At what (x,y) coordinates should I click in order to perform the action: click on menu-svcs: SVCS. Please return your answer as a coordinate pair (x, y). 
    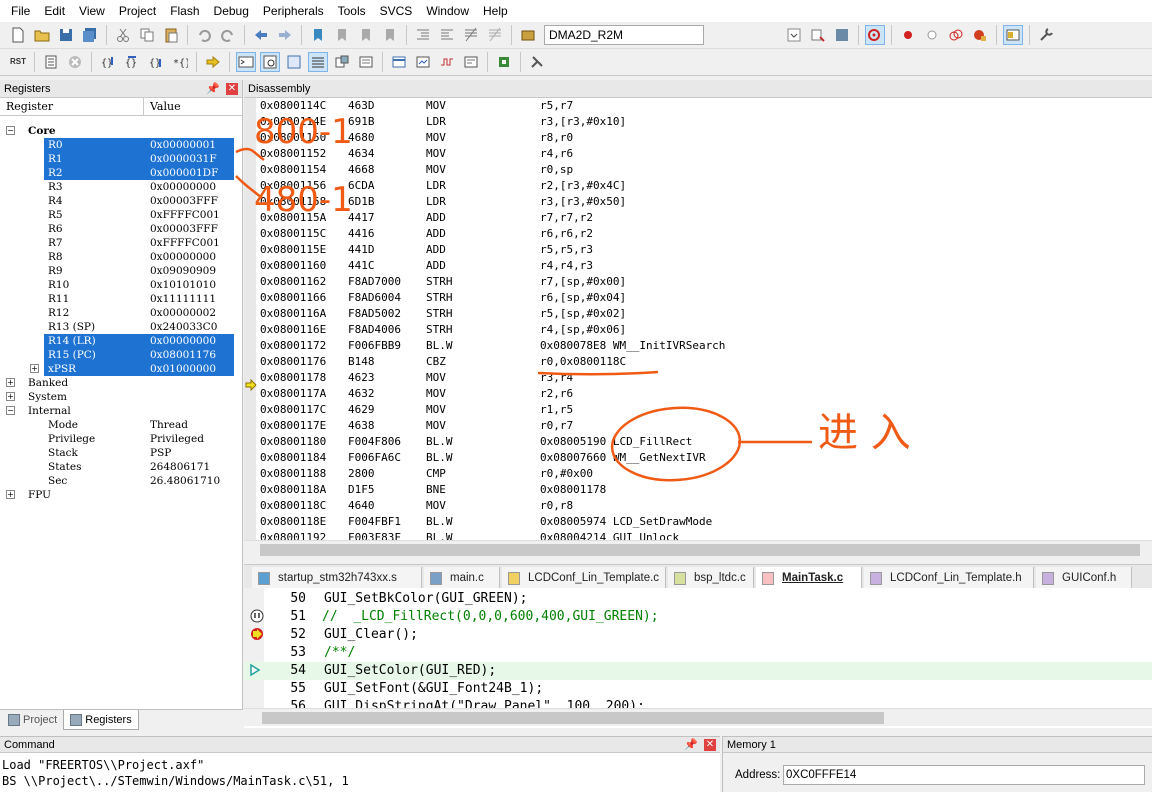
    Looking at the image, I should click on (396, 11).